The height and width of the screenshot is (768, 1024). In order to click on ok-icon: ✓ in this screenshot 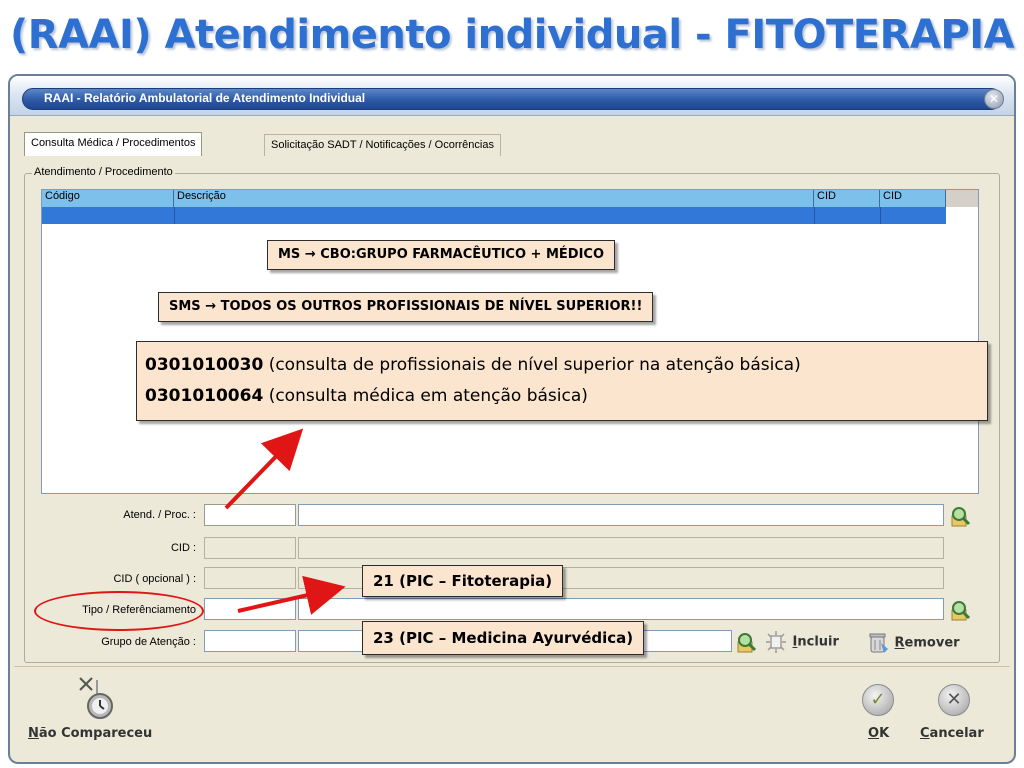, I will do `click(878, 700)`.